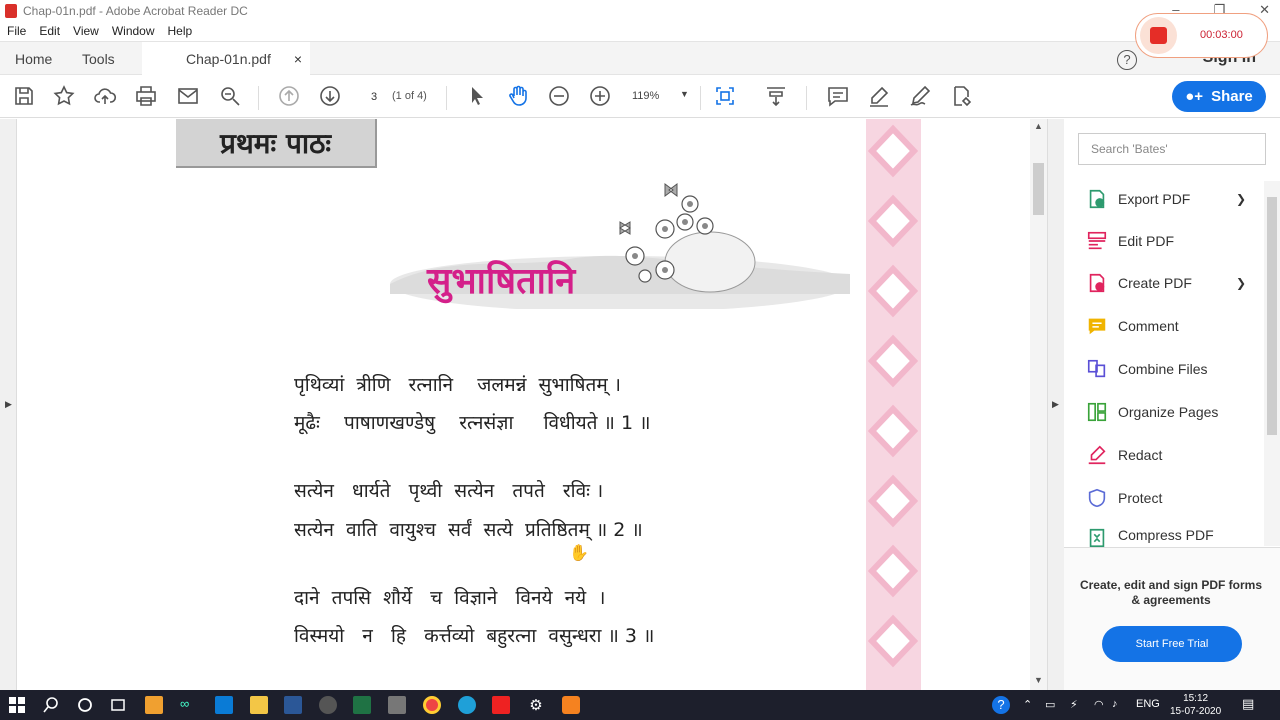 The image size is (1280, 720). Describe the element at coordinates (1038, 680) in the screenshot. I see `scroll-down-icon: ▼` at that location.